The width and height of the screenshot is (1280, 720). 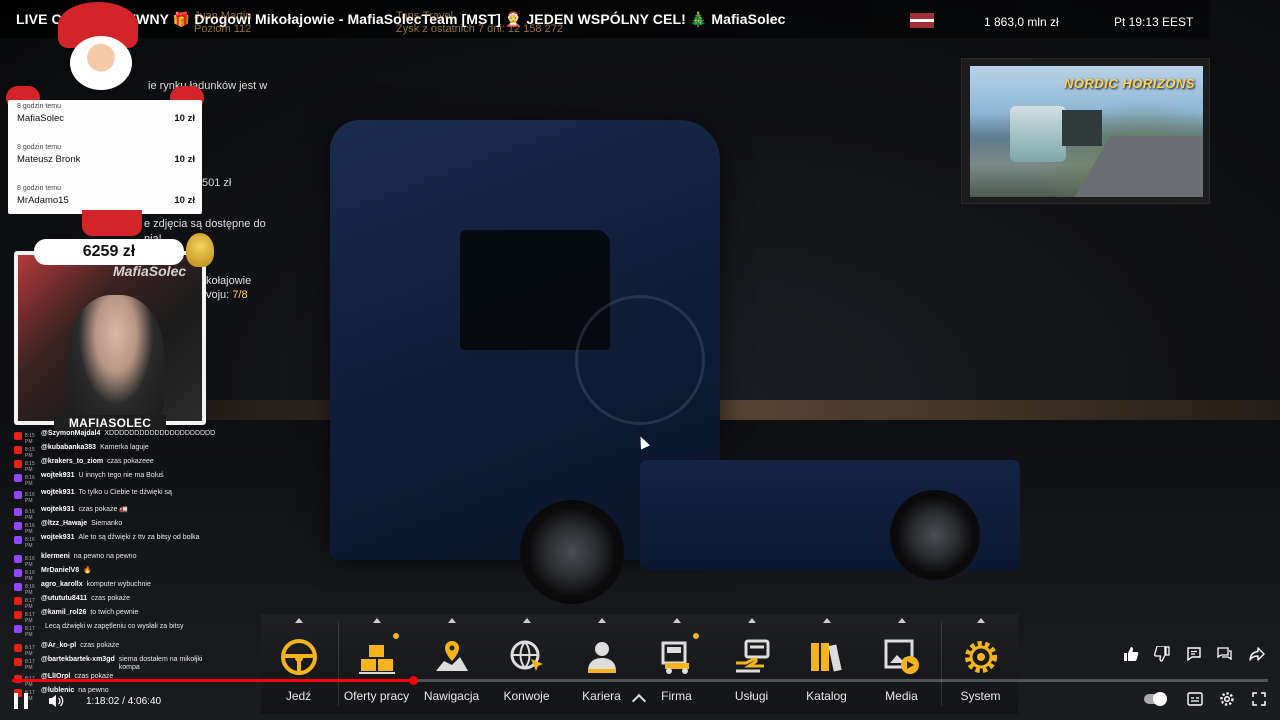 I want to click on chat-text: 🔥, so click(x=87, y=570).